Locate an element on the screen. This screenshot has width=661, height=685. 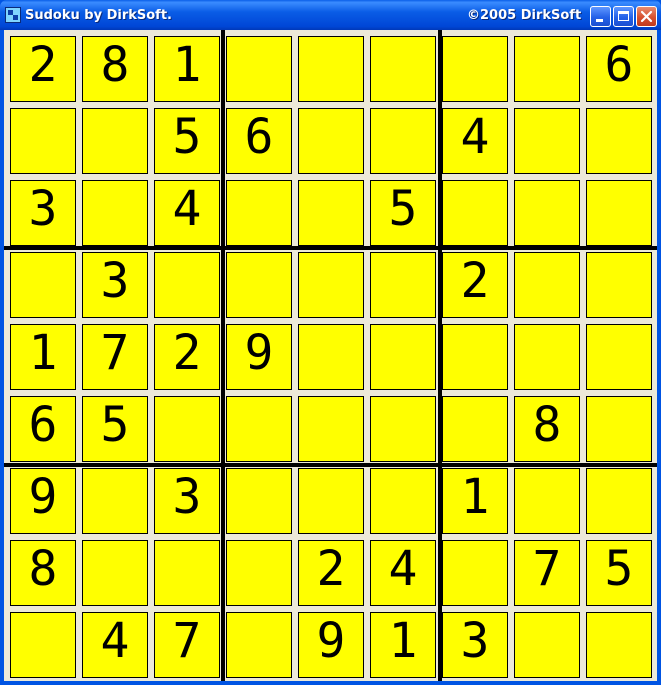
cell-digit: 9 is located at coordinates (43, 497).